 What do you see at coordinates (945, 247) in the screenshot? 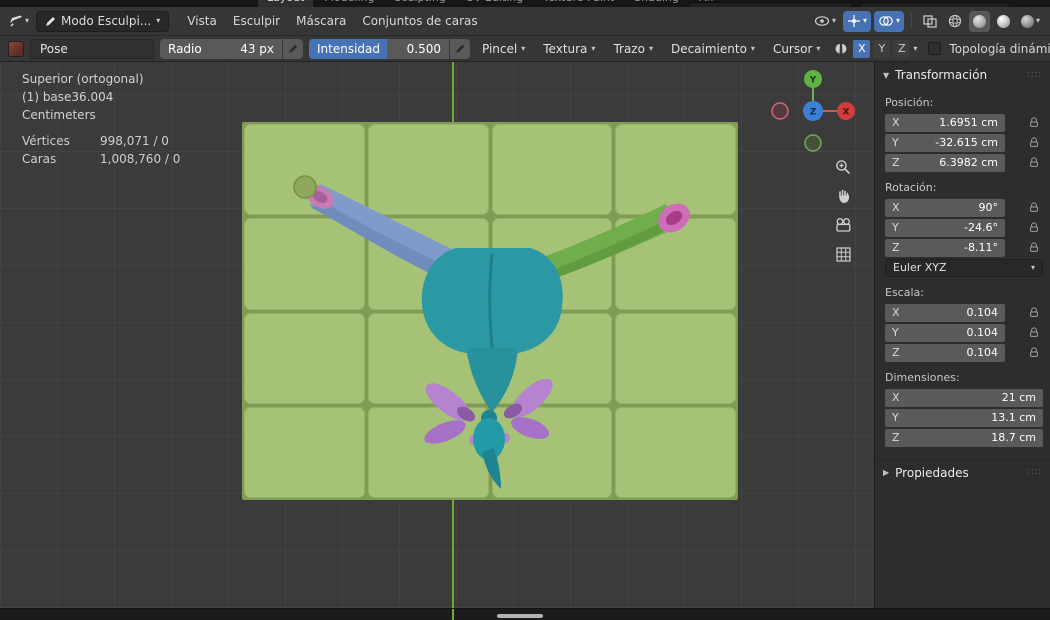
I see `rotation-z-field: Z -8.11°` at bounding box center [945, 247].